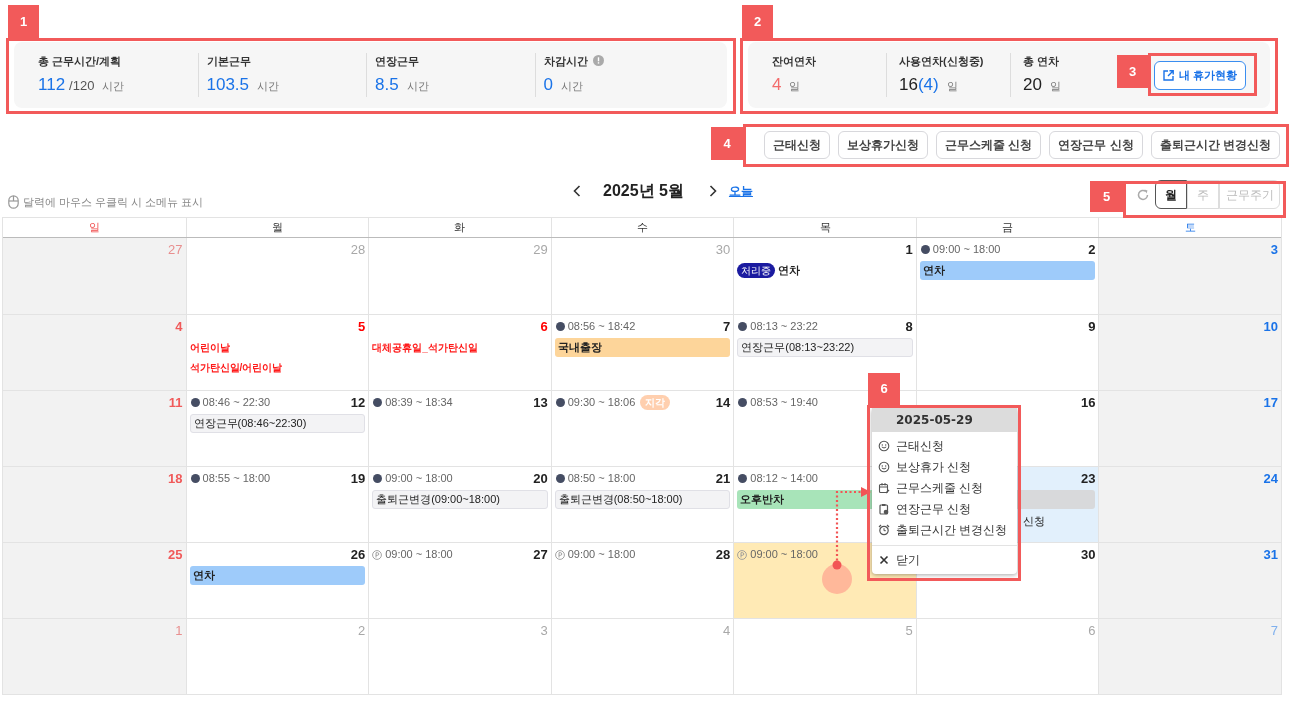  What do you see at coordinates (228, 61) in the screenshot?
I see `summary-label: 기본근무` at bounding box center [228, 61].